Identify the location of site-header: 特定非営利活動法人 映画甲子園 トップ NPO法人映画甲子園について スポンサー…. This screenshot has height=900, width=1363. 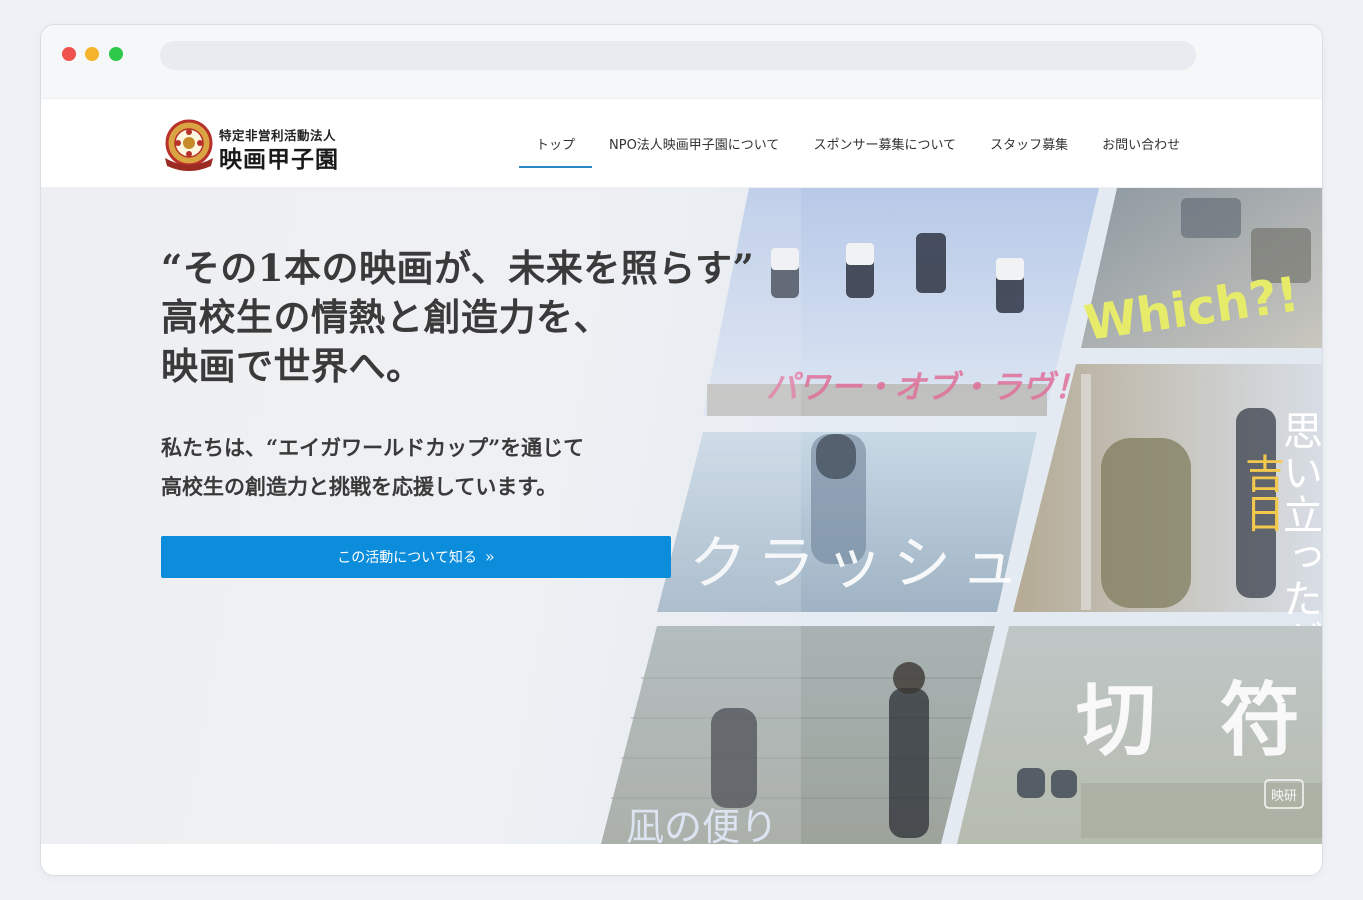
(681, 143).